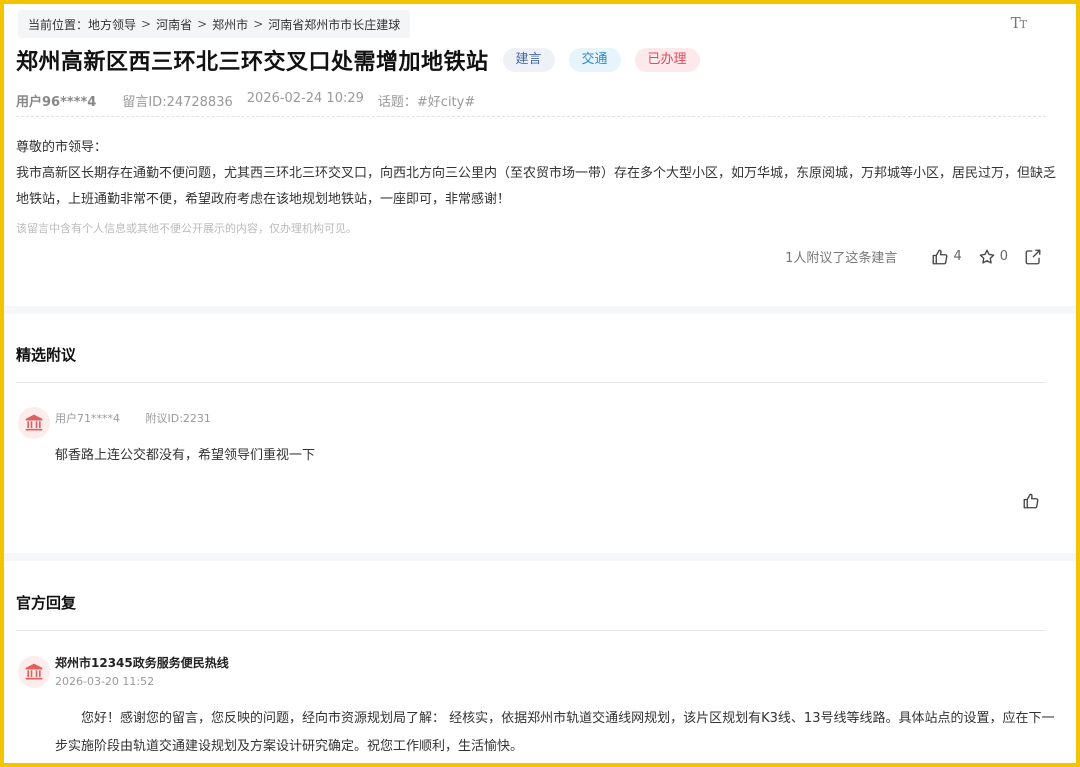 The height and width of the screenshot is (767, 1080). Describe the element at coordinates (46, 603) in the screenshot. I see `official-reply-section-title: 官方回复` at that location.